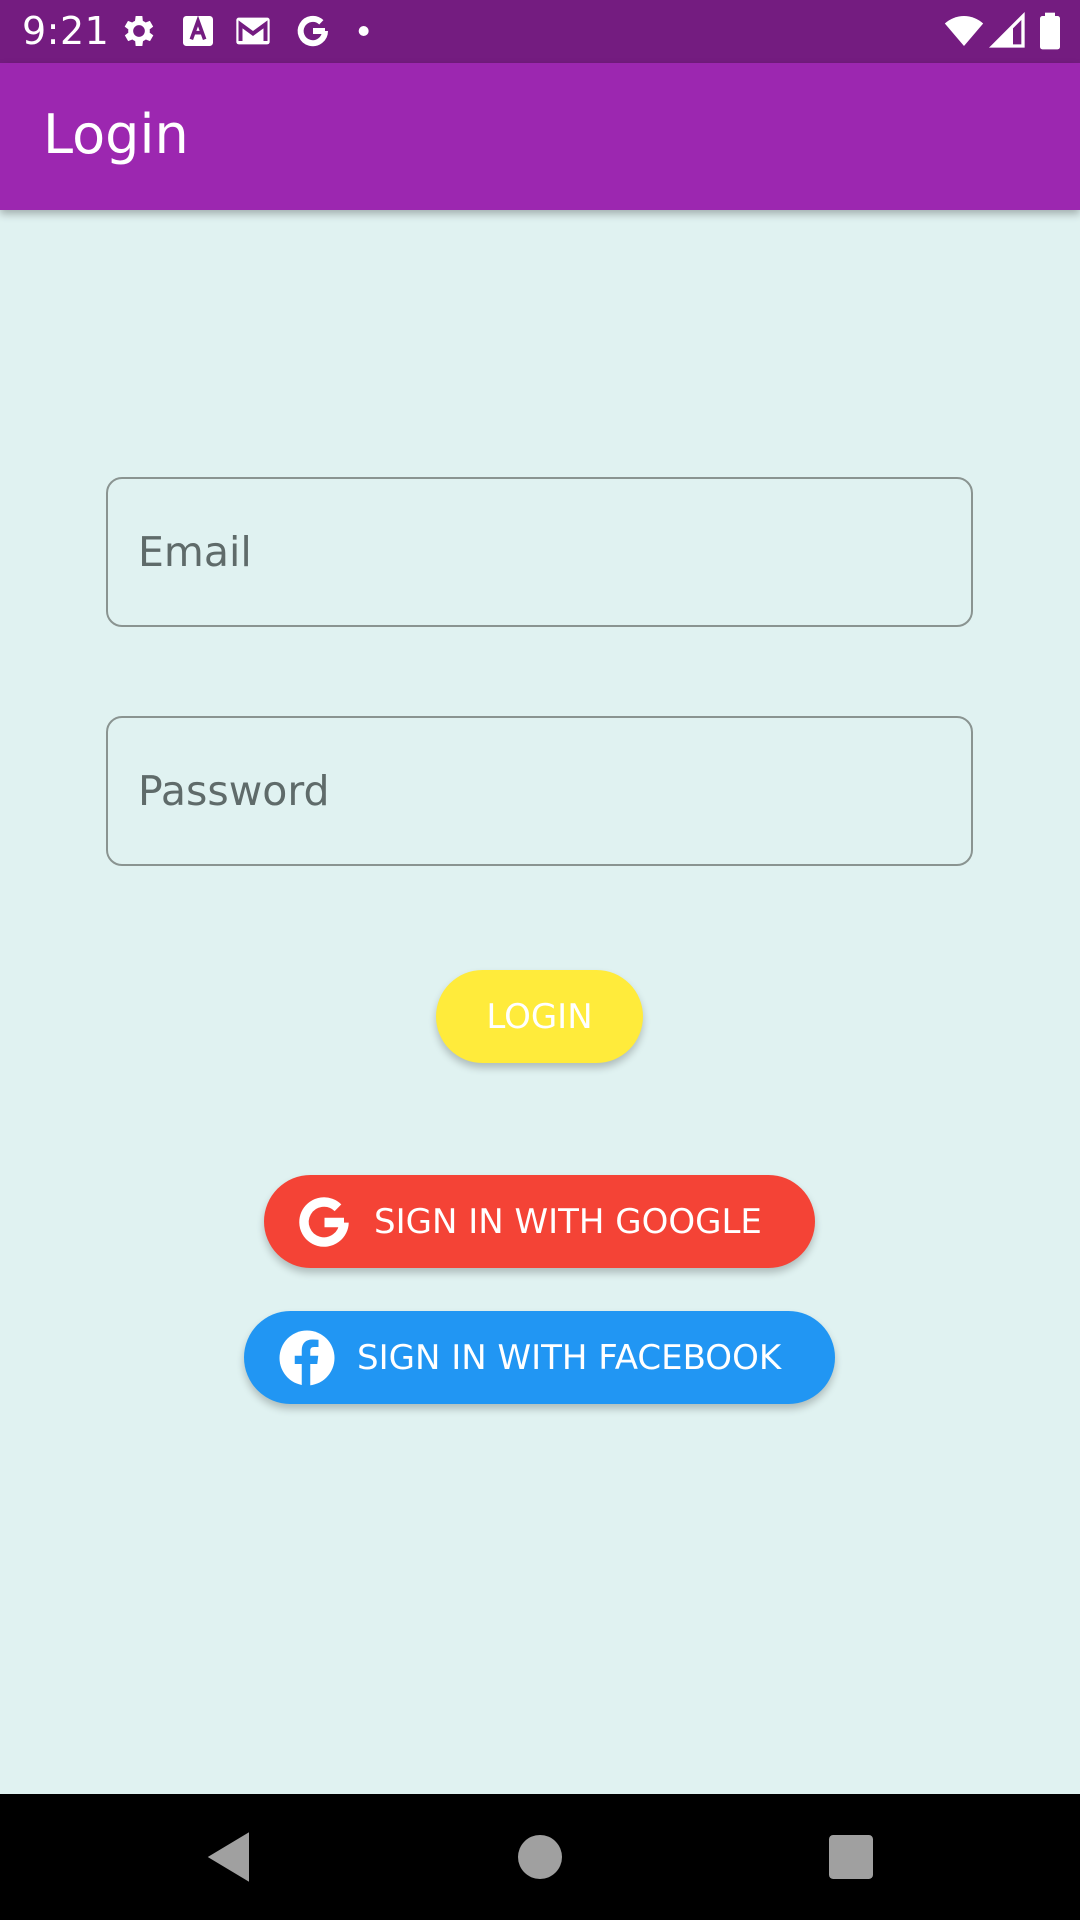  Describe the element at coordinates (569, 1357) in the screenshot. I see `facebook-button-label: SIGN IN WITH FACEBOOK` at that location.